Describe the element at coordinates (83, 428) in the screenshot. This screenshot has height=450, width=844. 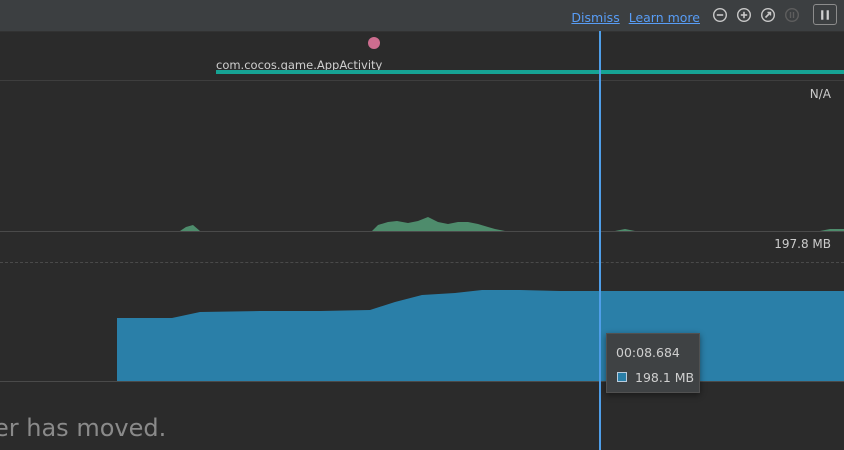
I see `status-message: er has moved.` at that location.